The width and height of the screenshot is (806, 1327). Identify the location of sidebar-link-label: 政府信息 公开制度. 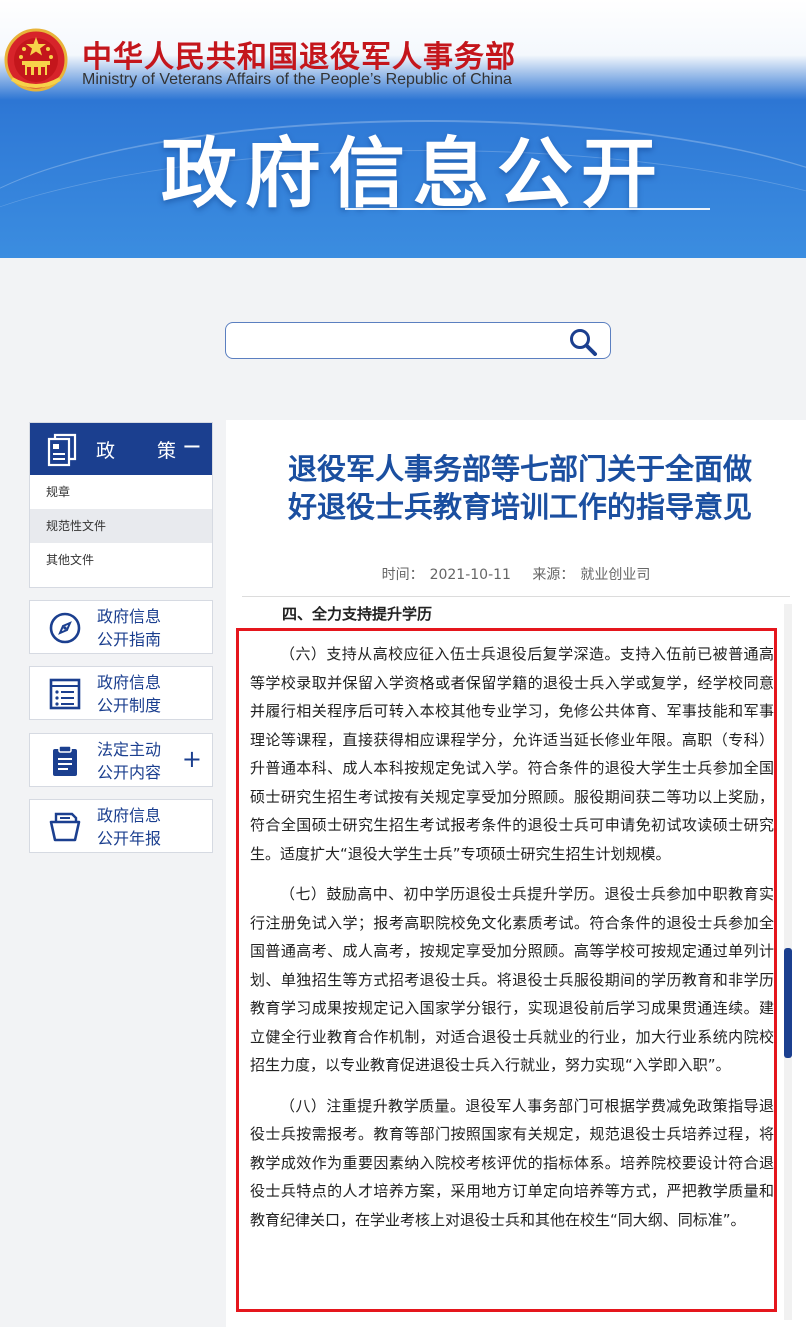
(129, 694).